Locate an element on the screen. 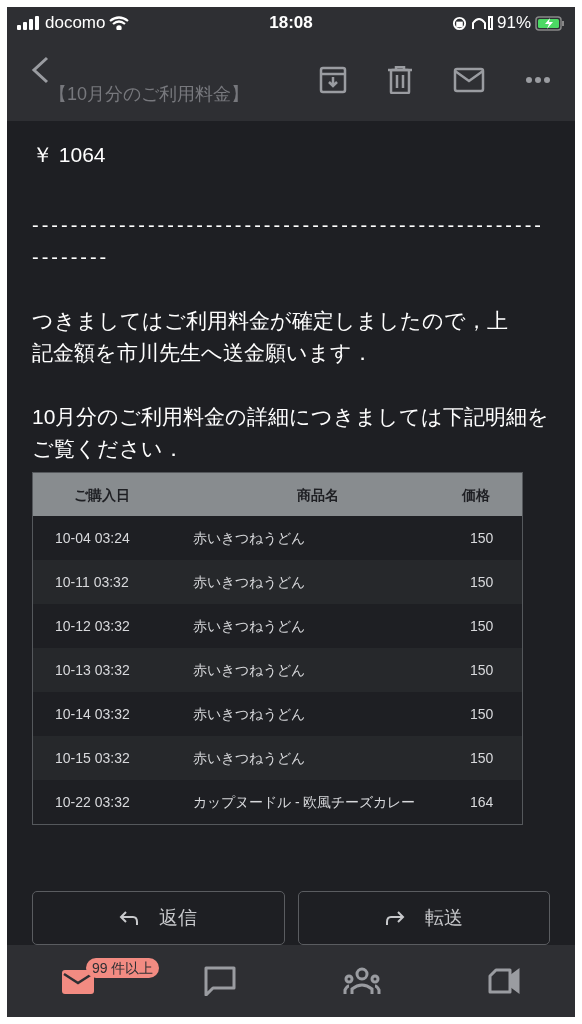 The image size is (582, 1024). archive-button is located at coordinates (333, 80).